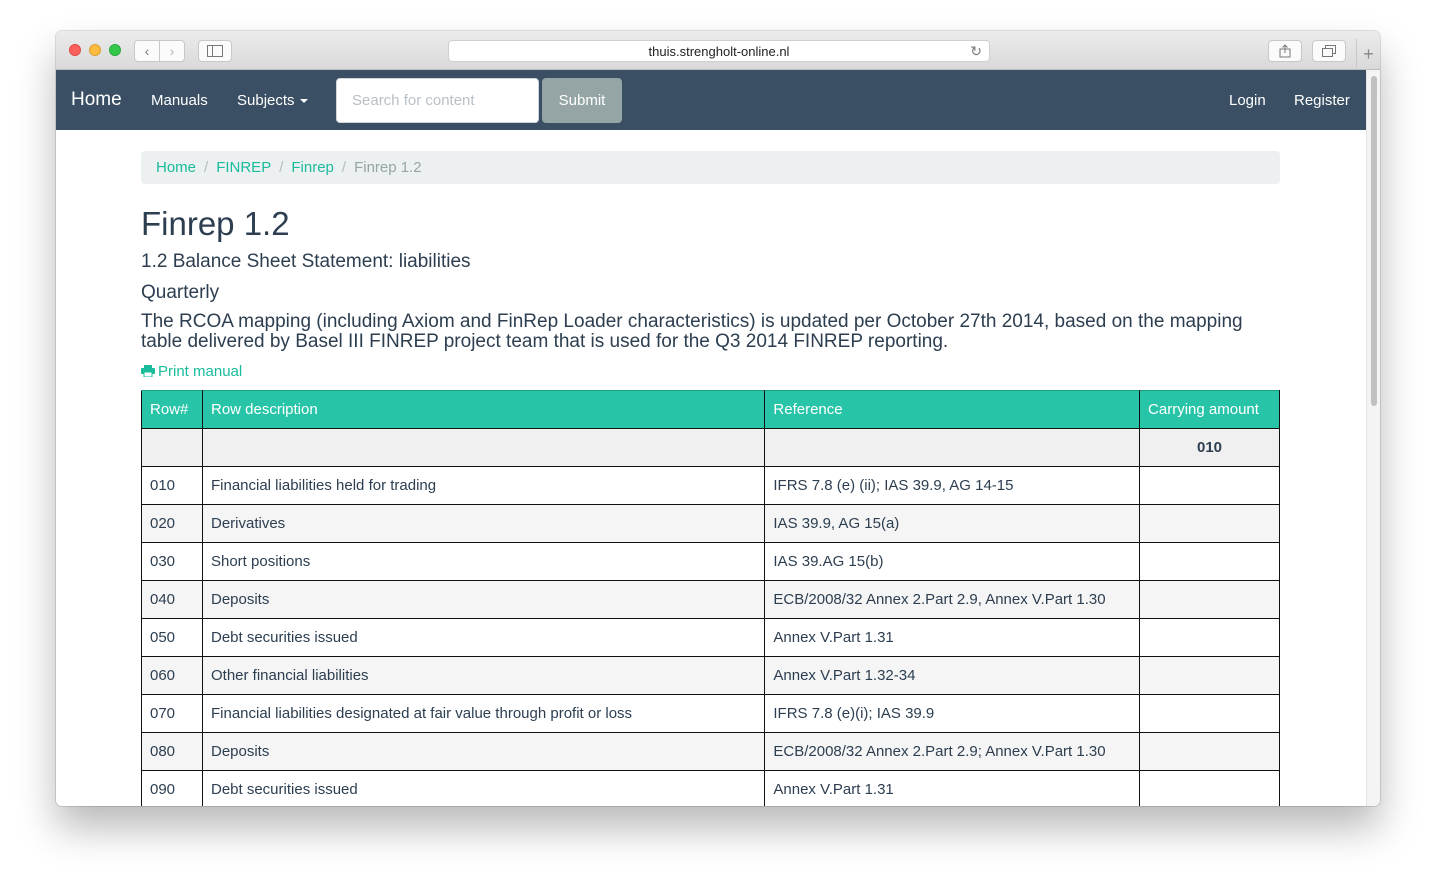 This screenshot has height=885, width=1436. Describe the element at coordinates (243, 167) in the screenshot. I see `breadcrumb-finrep-upper: FINREP` at that location.